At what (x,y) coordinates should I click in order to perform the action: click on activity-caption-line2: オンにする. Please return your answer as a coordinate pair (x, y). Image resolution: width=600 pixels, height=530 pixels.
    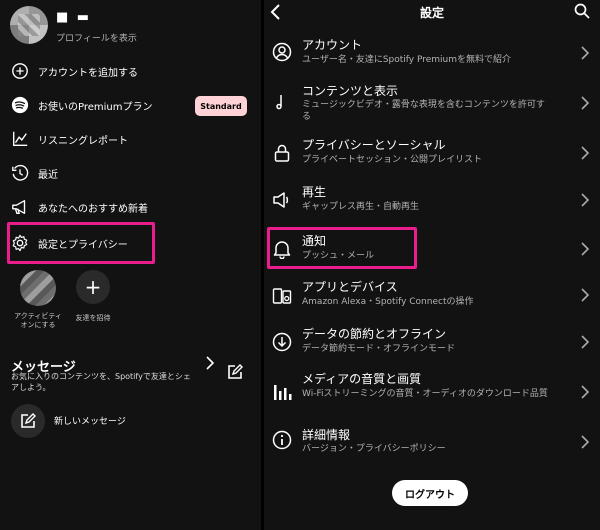
    Looking at the image, I should click on (38, 325).